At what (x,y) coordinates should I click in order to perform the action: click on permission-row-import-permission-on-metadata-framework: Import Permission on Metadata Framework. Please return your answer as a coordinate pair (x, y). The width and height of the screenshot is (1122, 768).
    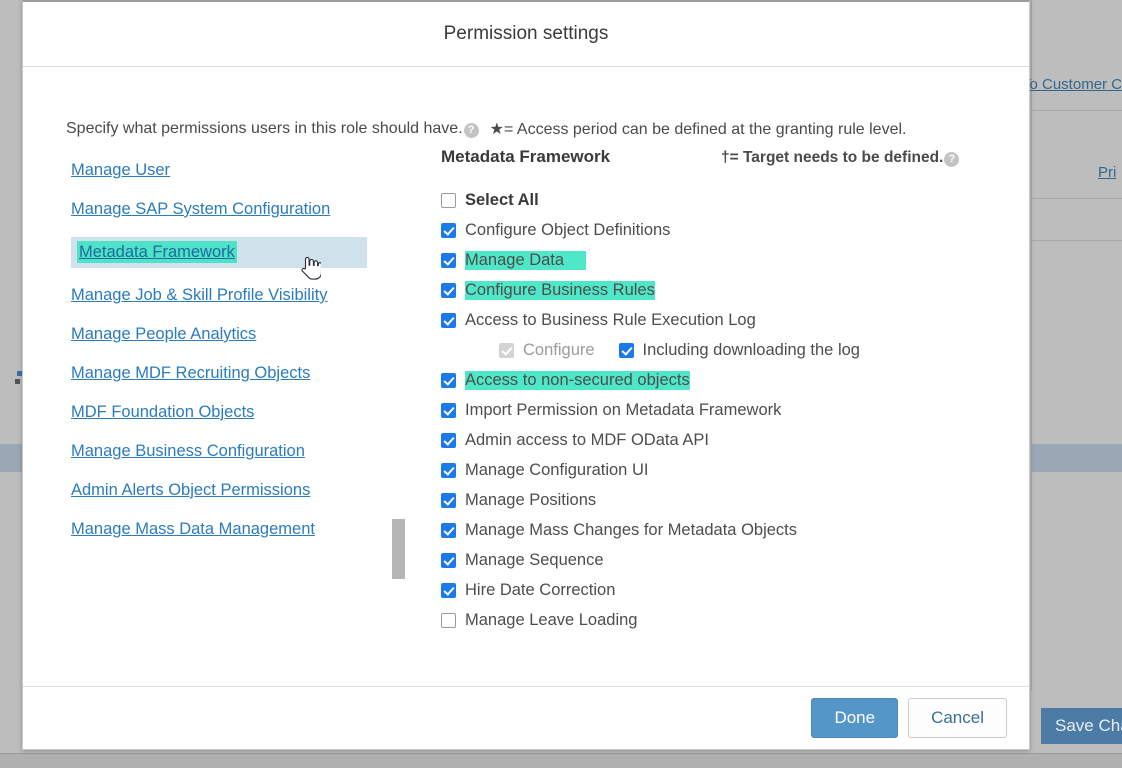
    Looking at the image, I should click on (723, 410).